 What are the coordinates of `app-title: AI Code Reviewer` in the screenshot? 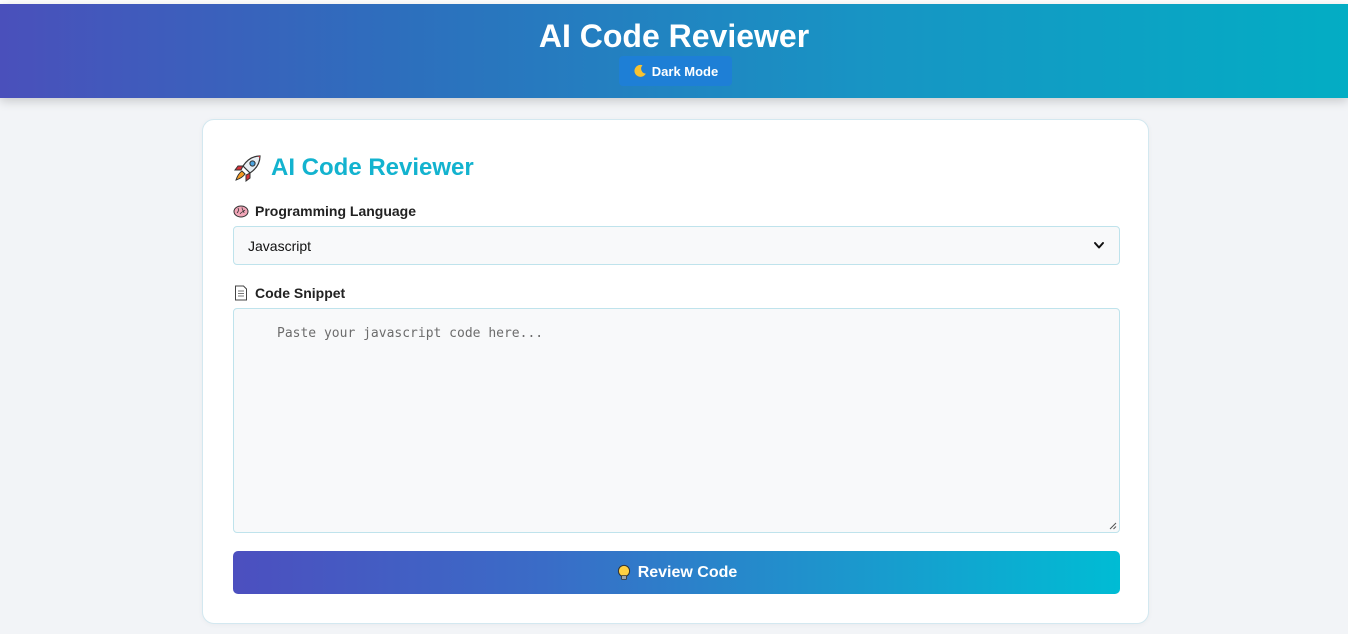 It's located at (674, 36).